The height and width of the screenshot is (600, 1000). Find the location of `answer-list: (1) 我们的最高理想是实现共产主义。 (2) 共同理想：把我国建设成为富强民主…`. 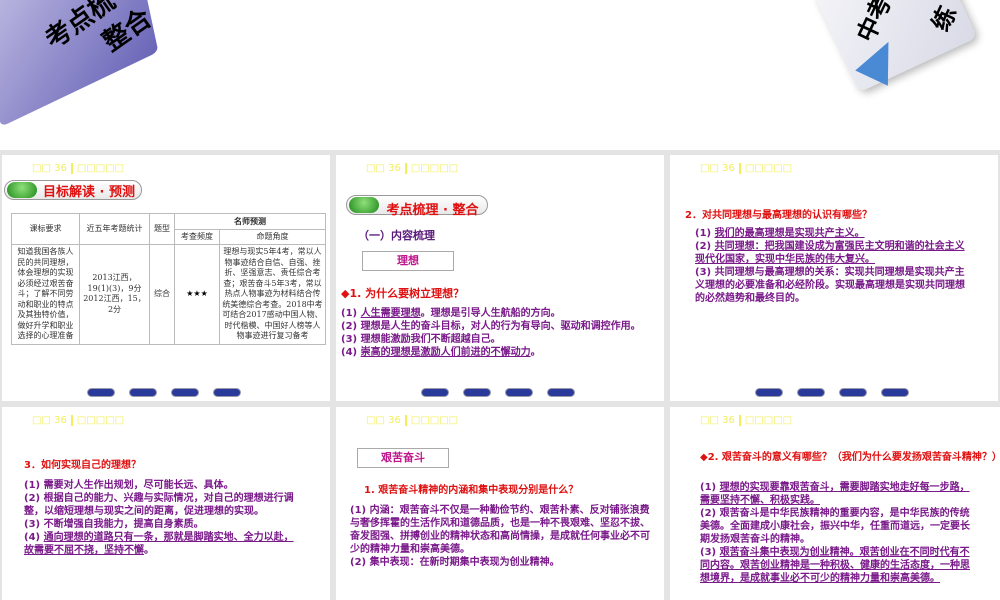

answer-list: (1) 我们的最高理想是实现共产主义。 (2) 共同理想：把我国建设成为富强民主… is located at coordinates (832, 266).